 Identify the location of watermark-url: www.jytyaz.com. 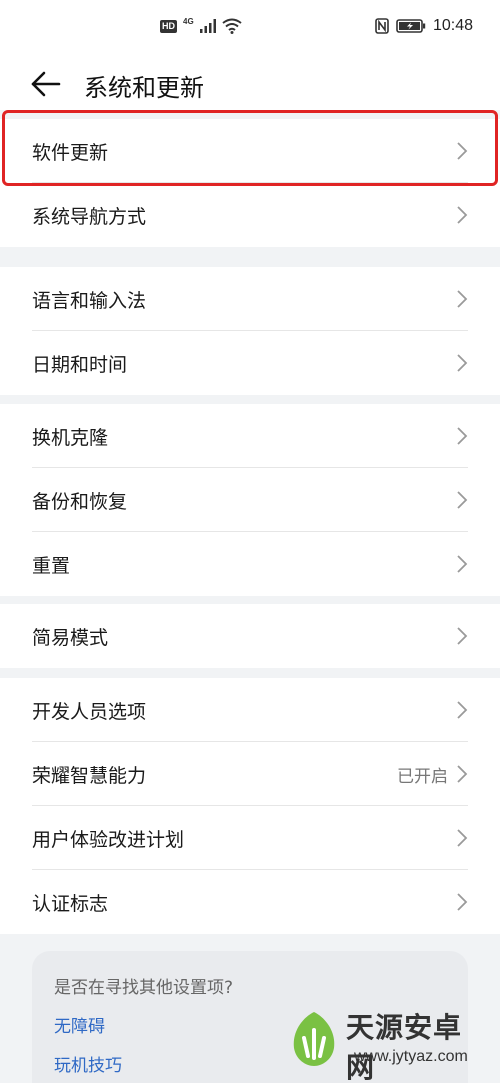
(411, 1056).